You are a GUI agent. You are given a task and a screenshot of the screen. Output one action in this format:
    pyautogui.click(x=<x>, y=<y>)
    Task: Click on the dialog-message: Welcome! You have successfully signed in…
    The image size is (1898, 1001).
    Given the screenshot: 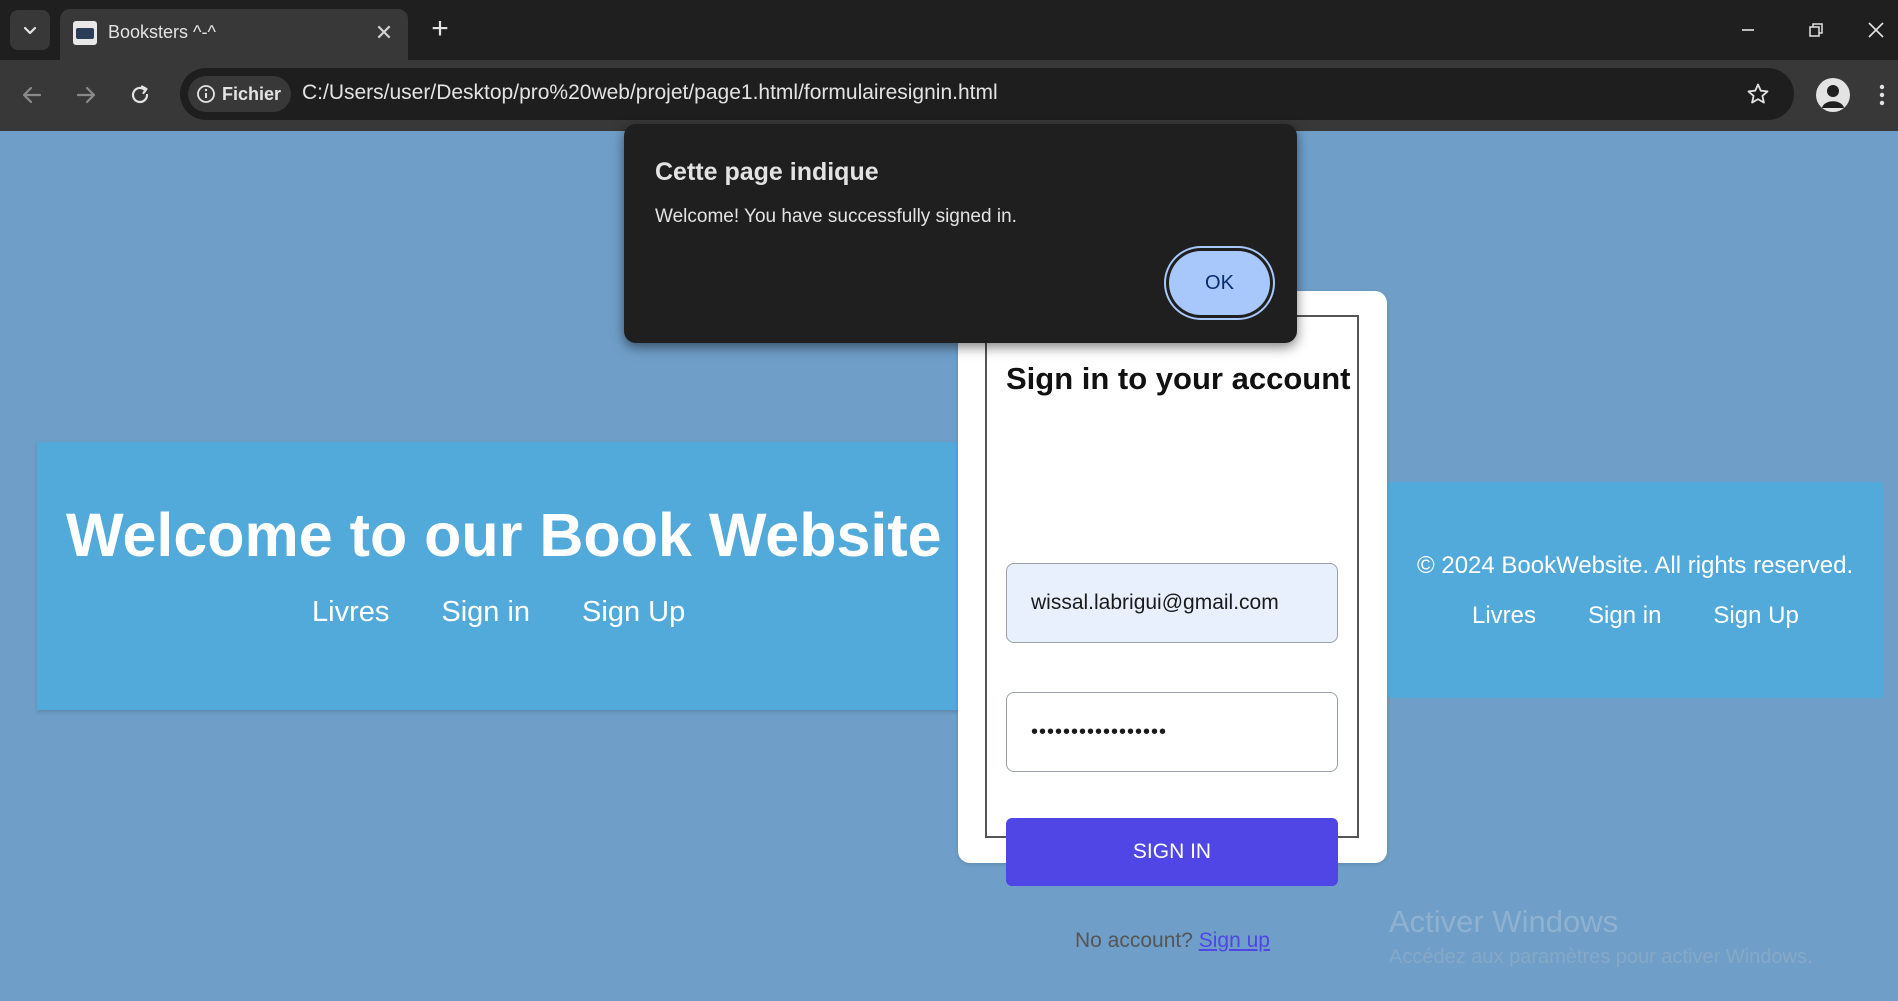 What is the action you would take?
    pyautogui.click(x=836, y=216)
    